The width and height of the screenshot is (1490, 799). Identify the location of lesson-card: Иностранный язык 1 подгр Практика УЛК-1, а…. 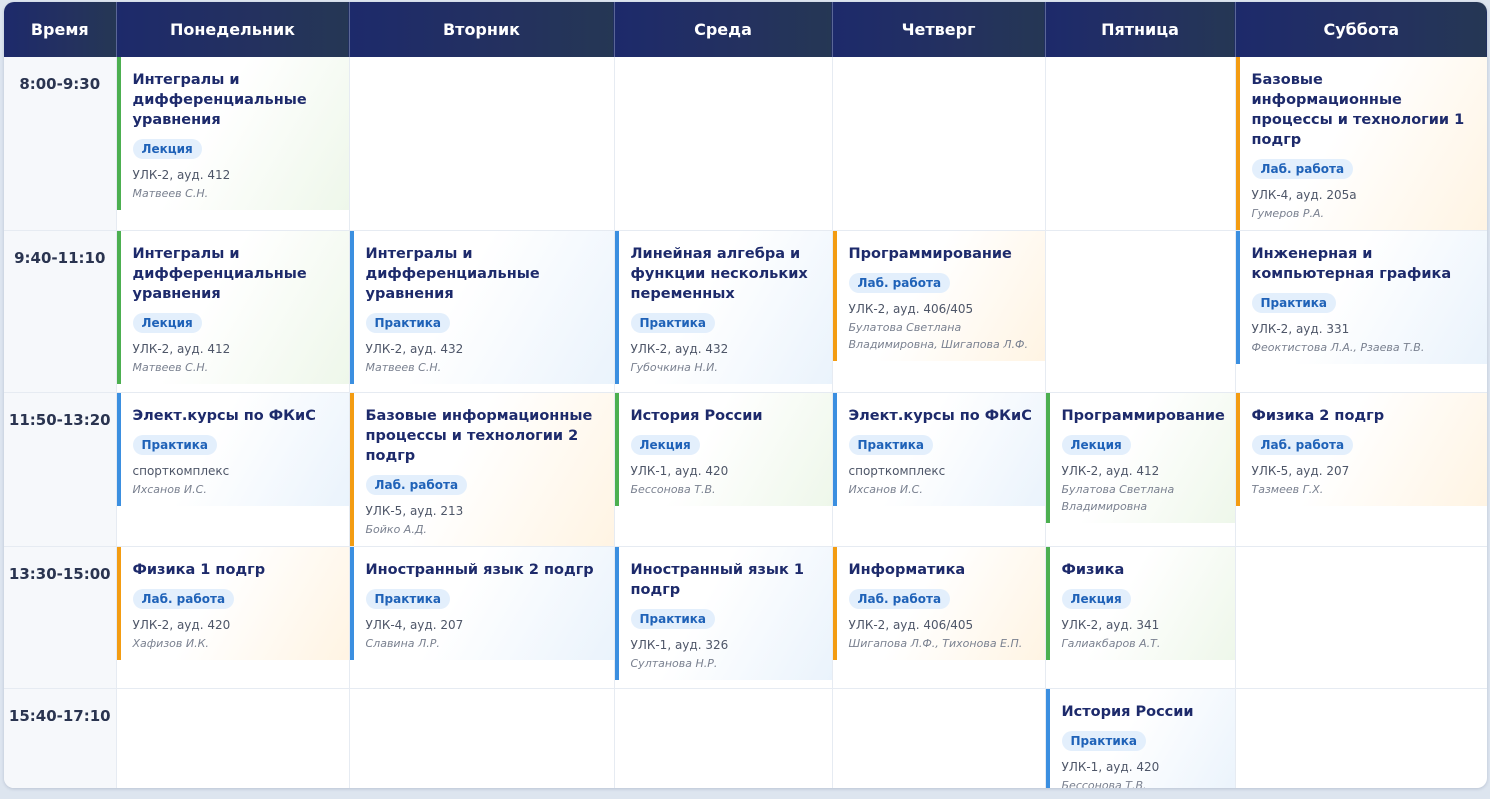
(723, 613).